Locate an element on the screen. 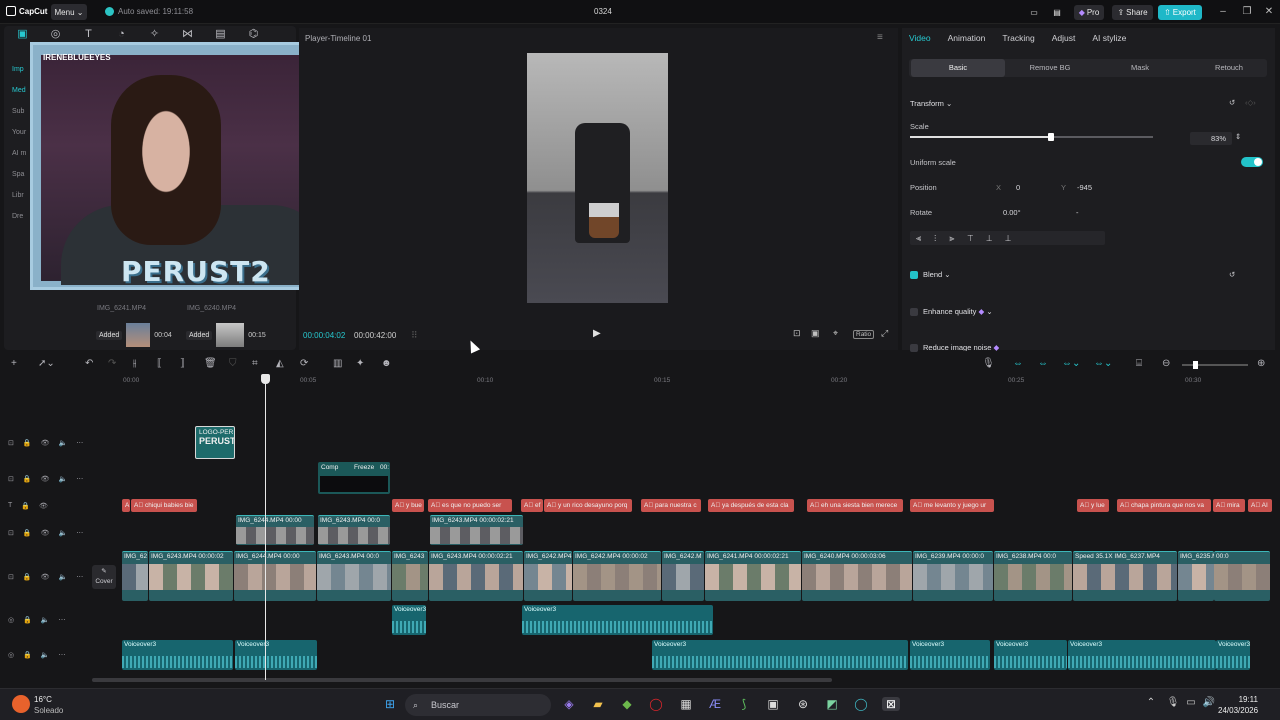  cover-button: ✎ Cover is located at coordinates (104, 577).